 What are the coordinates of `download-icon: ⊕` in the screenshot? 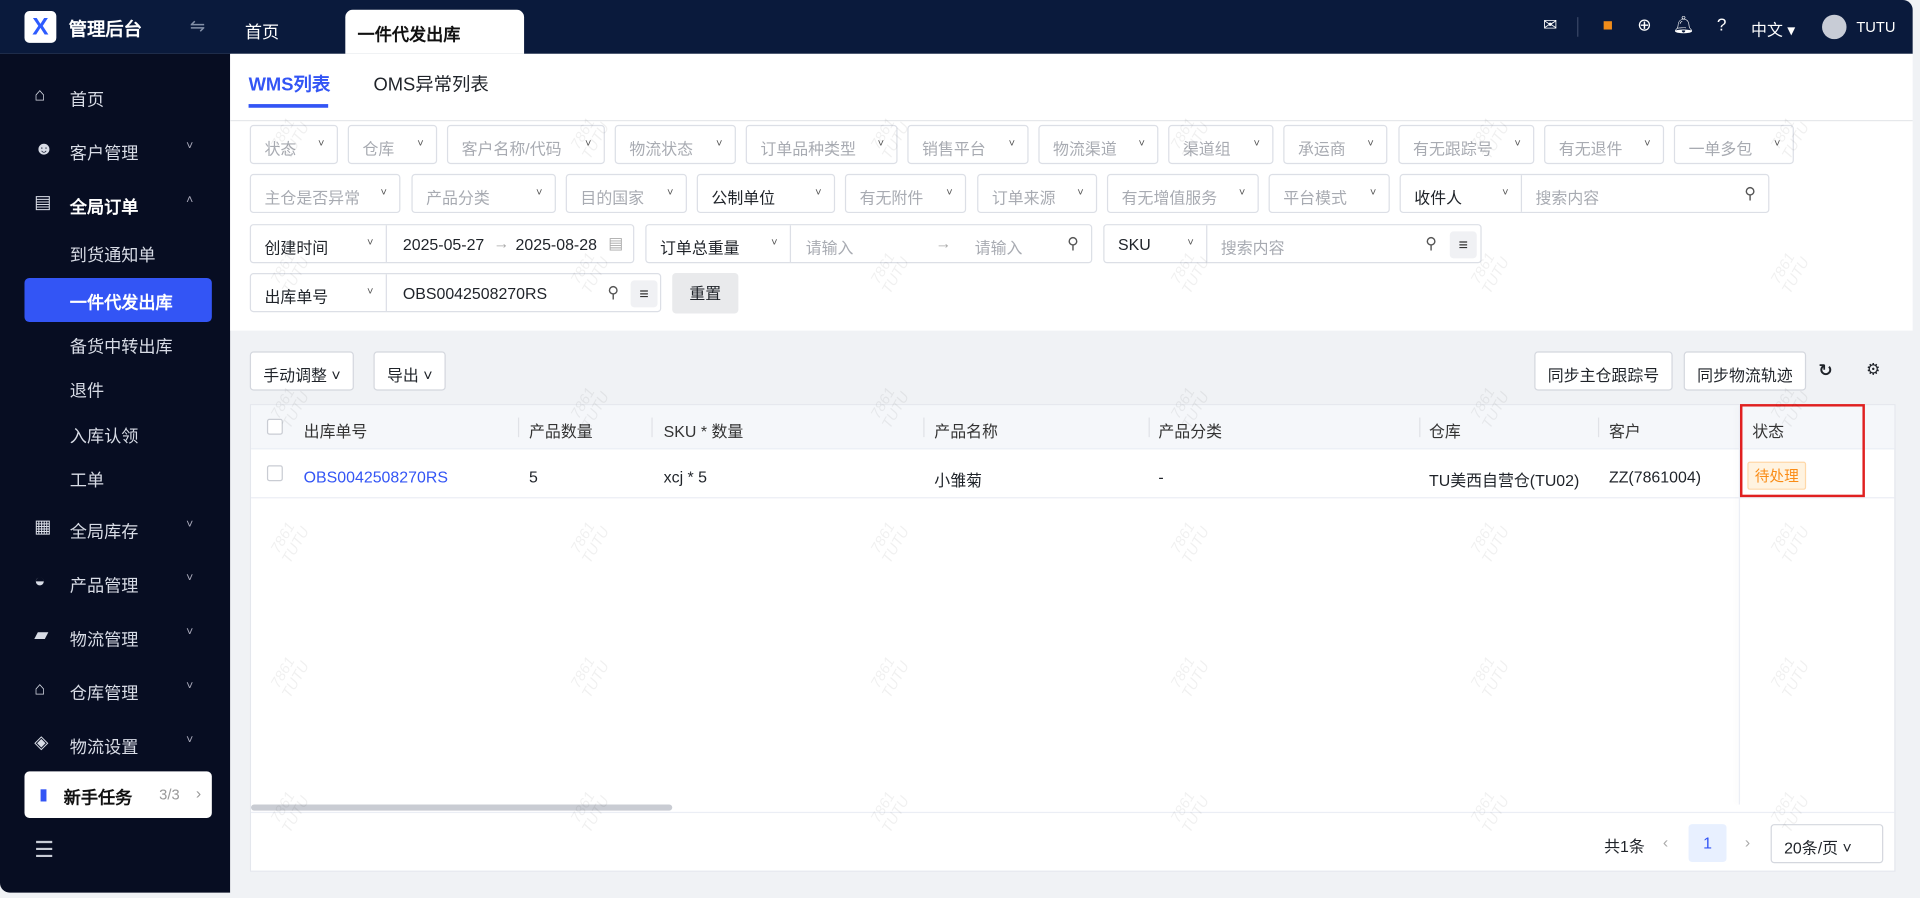 It's located at (1644, 25).